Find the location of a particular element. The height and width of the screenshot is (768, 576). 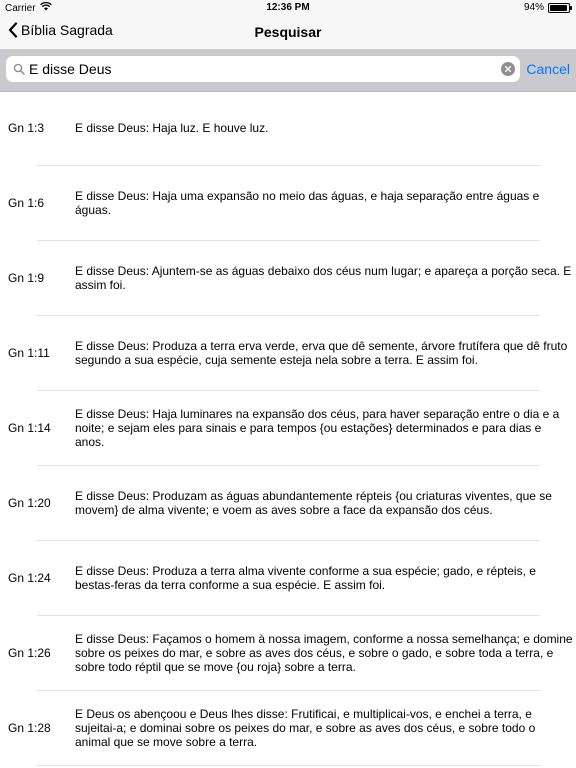

close-icon is located at coordinates (508, 69).